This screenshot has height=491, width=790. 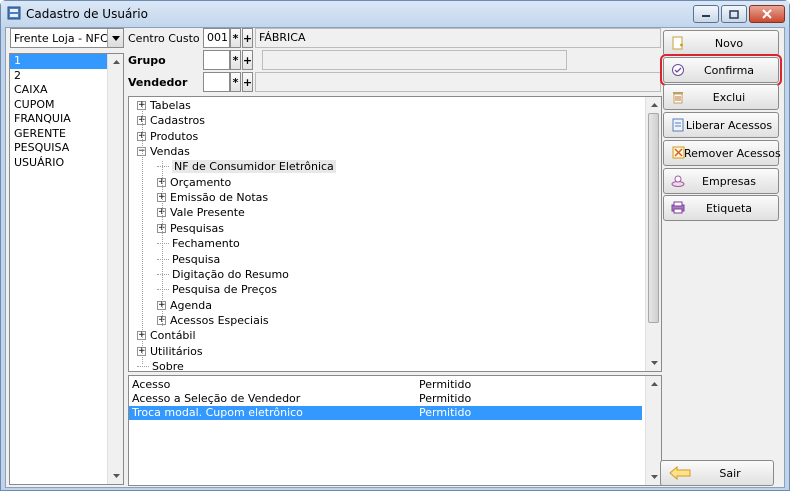 I want to click on tree-node: + Vale Presente, so click(x=201, y=212).